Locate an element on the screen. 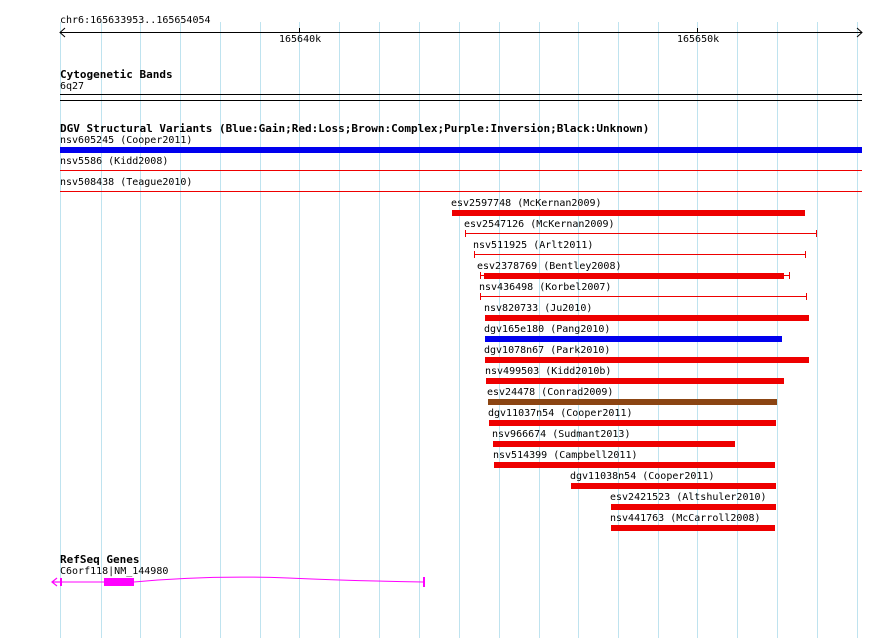 The image size is (890, 638). refseq-track-title: RefSeq Genes is located at coordinates (100, 559).